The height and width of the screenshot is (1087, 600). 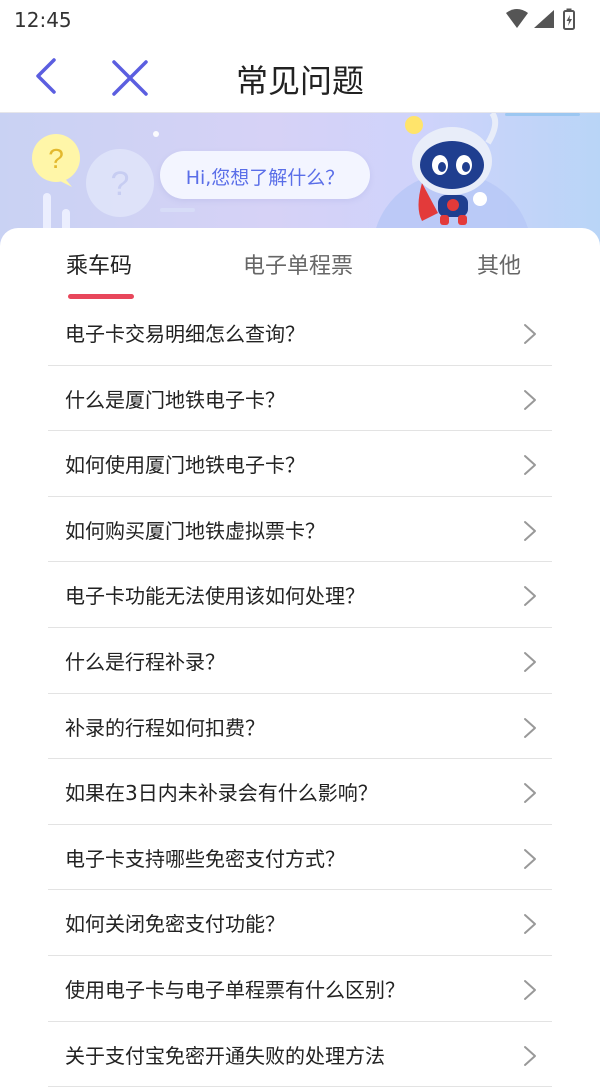 I want to click on faq-item: 电子卡交易明细怎么查询？, so click(x=300, y=333).